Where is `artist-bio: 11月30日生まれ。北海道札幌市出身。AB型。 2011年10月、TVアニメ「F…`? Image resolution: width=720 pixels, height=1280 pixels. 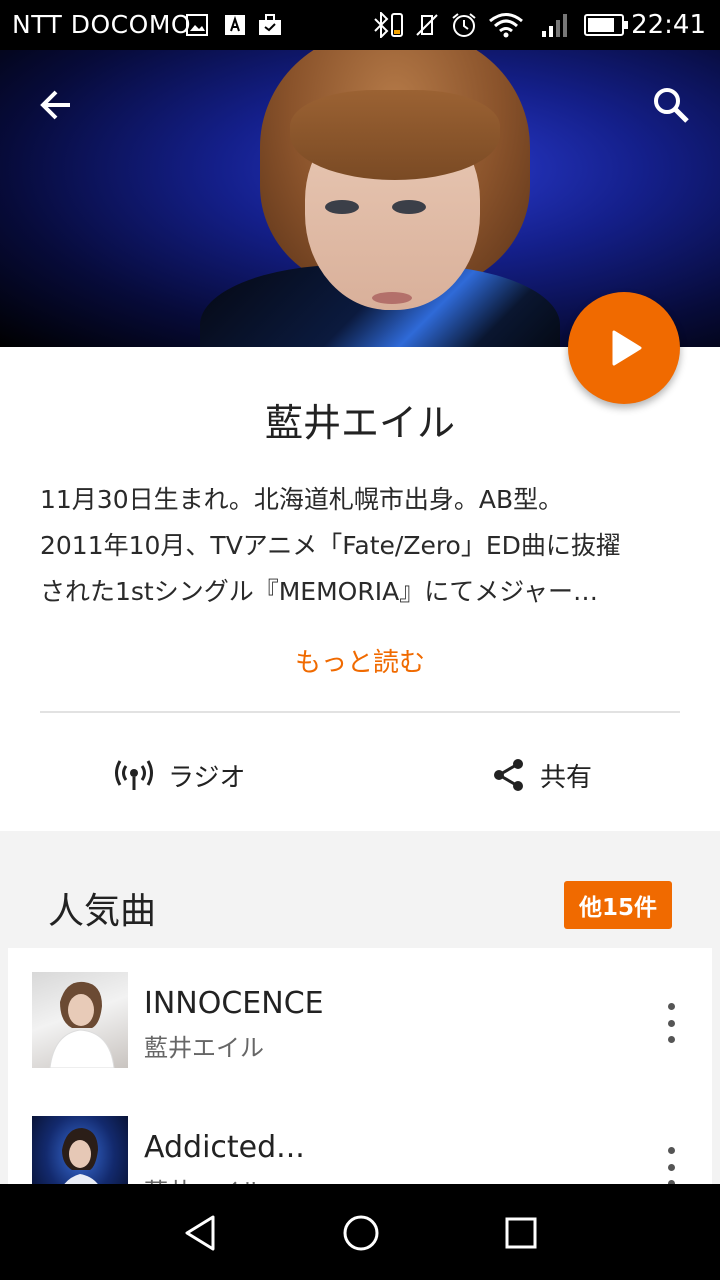 artist-bio: 11月30日生まれ。北海道札幌市出身。AB型。 2011年10月、TVアニメ「F… is located at coordinates (360, 546).